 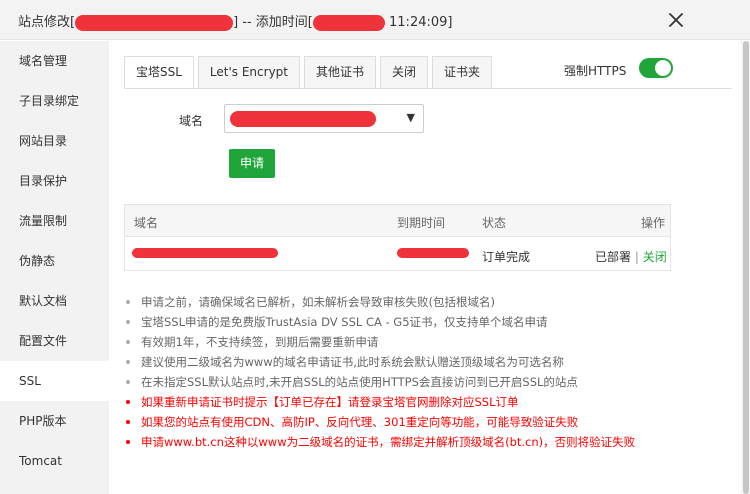 I want to click on column-action: 操作, so click(x=653, y=223).